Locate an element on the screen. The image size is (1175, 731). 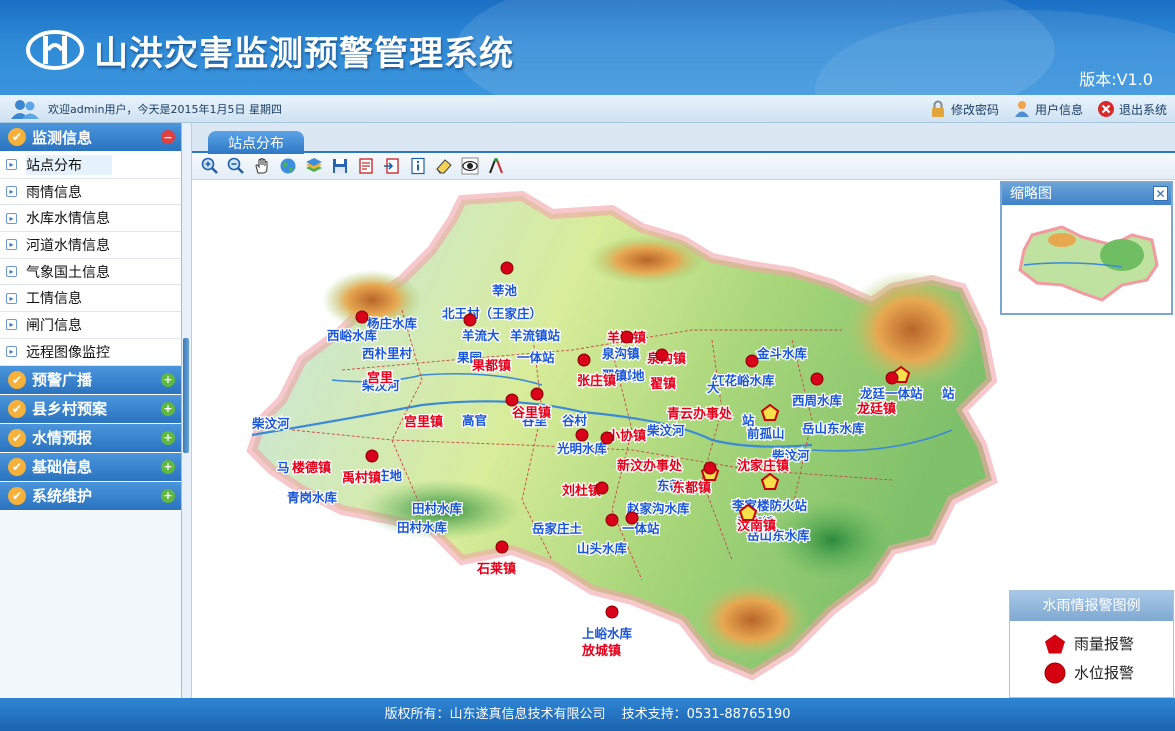
map-label-station: 西周水库 is located at coordinates (817, 400).